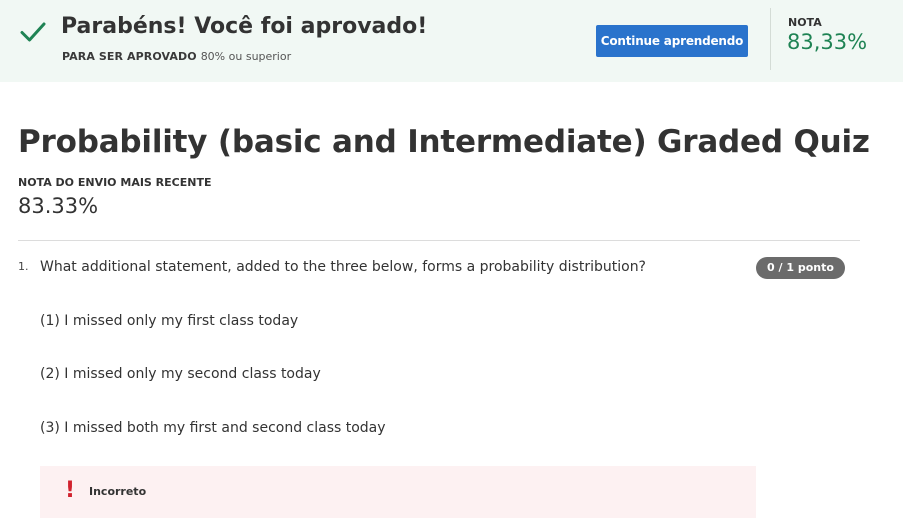 The height and width of the screenshot is (522, 903). I want to click on feedback-text: Incorreto, so click(118, 491).